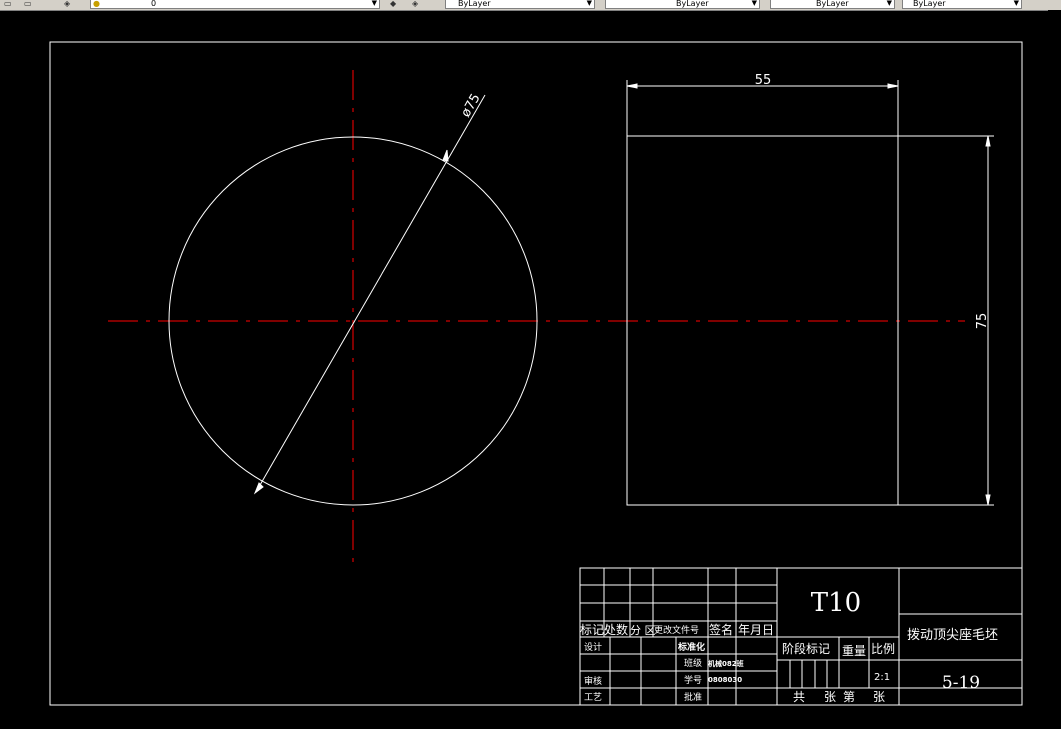  What do you see at coordinates (883, 649) in the screenshot?
I see `label-scale: 比例` at bounding box center [883, 649].